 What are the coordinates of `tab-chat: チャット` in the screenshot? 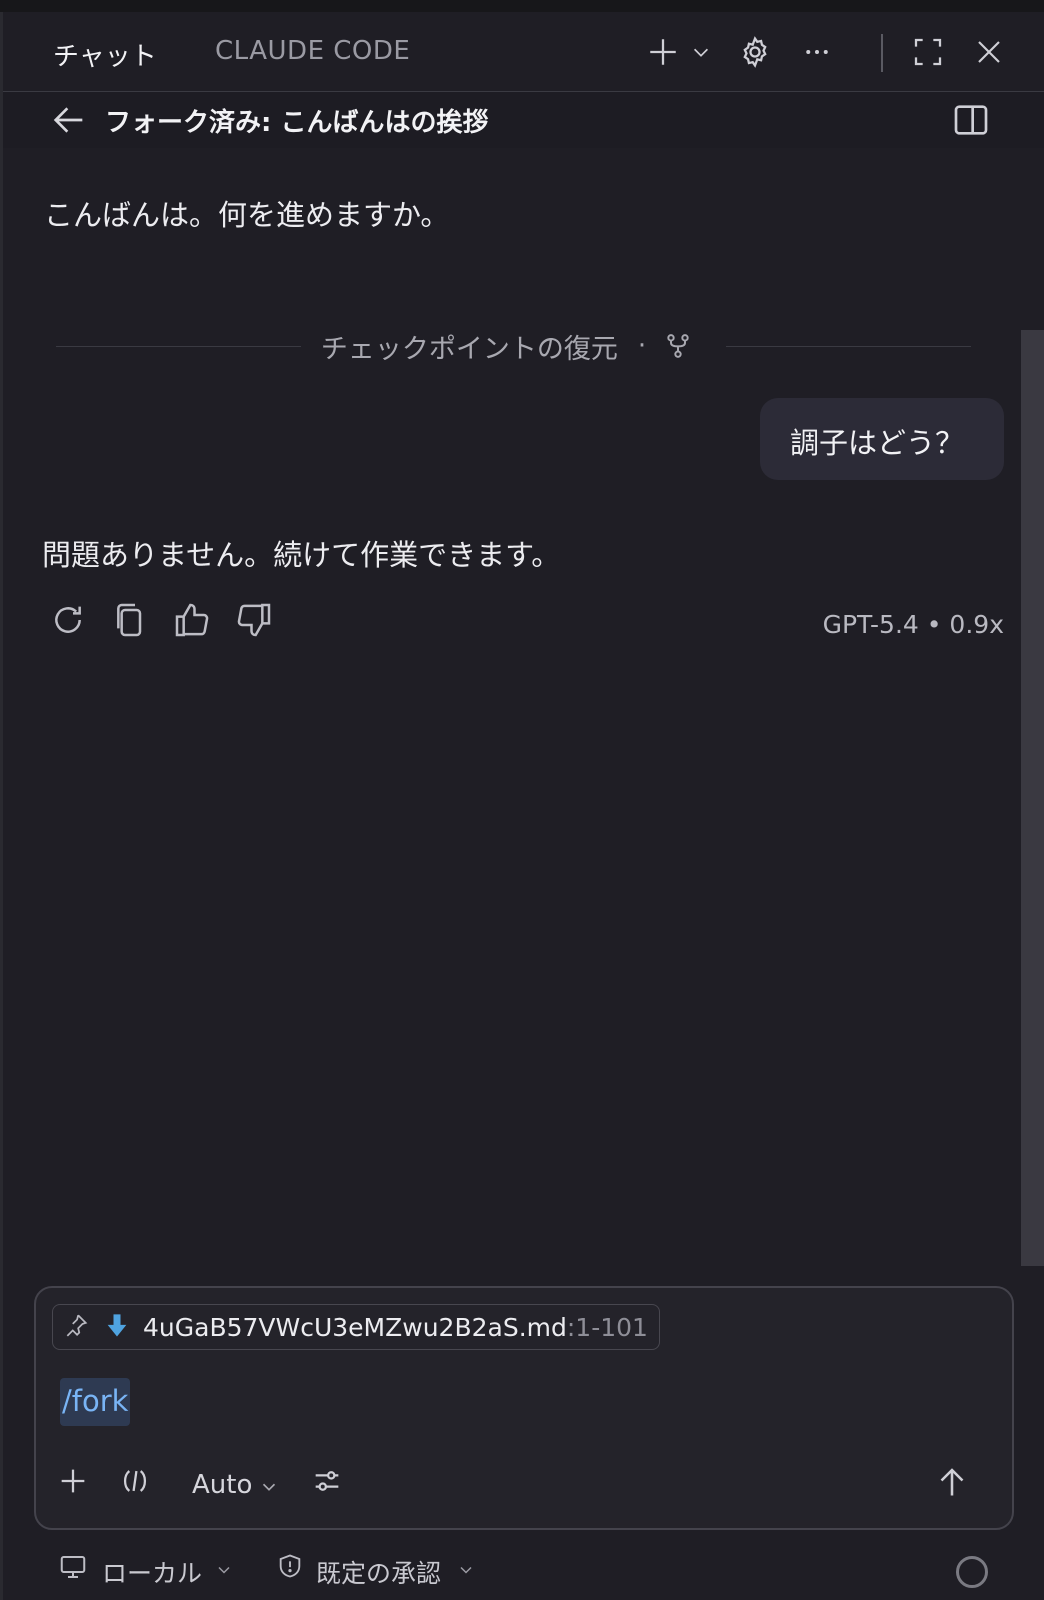 It's located at (105, 54).